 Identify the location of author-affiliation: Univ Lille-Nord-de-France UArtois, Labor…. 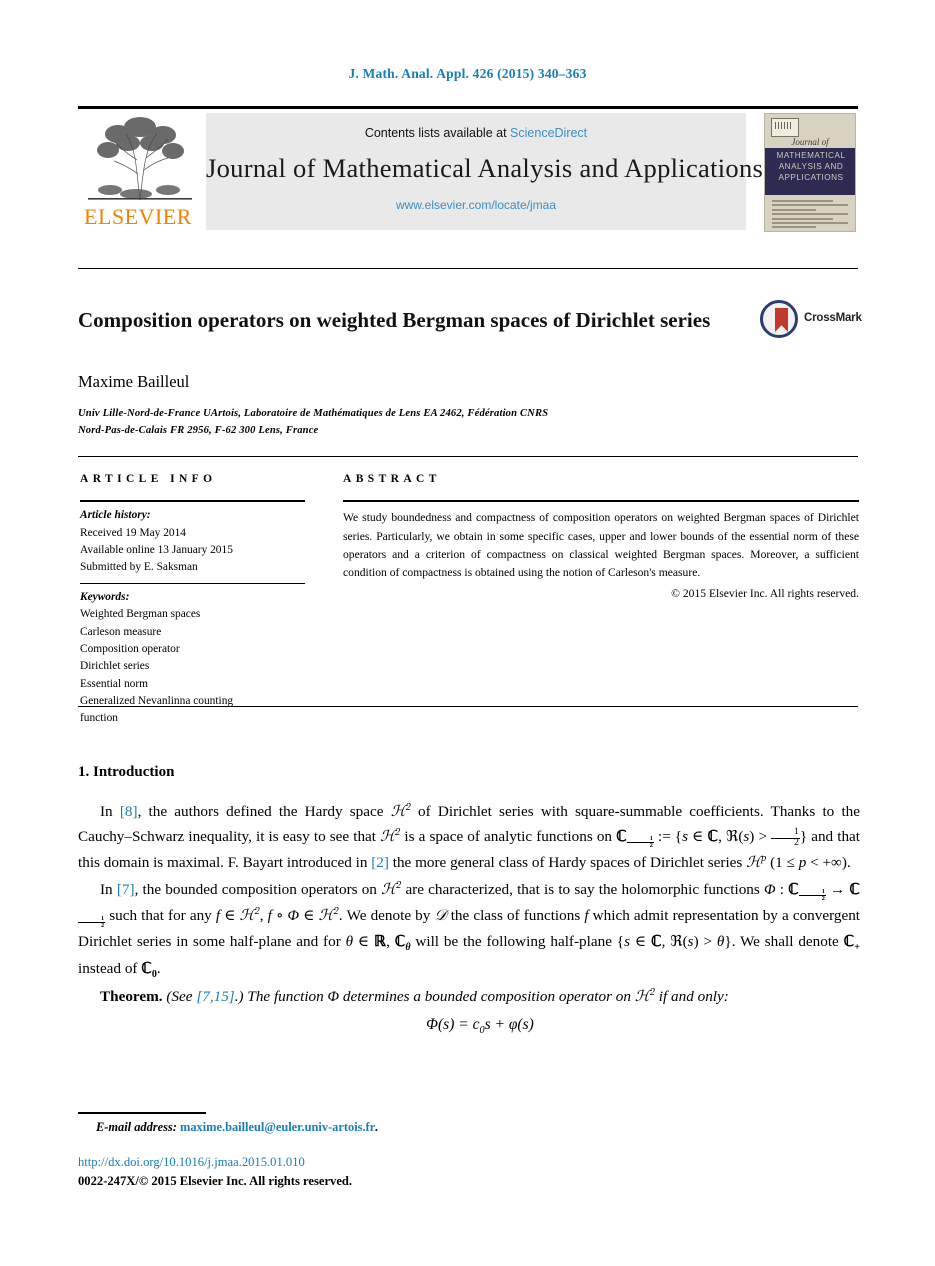
(428, 422).